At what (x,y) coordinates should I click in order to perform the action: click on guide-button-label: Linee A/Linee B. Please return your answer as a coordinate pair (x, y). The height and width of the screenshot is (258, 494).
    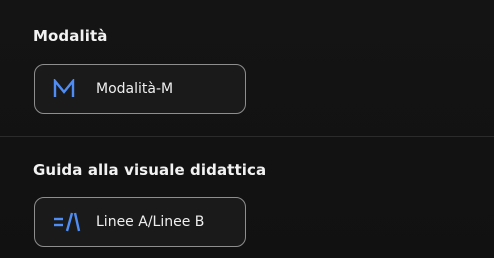
    Looking at the image, I should click on (150, 222).